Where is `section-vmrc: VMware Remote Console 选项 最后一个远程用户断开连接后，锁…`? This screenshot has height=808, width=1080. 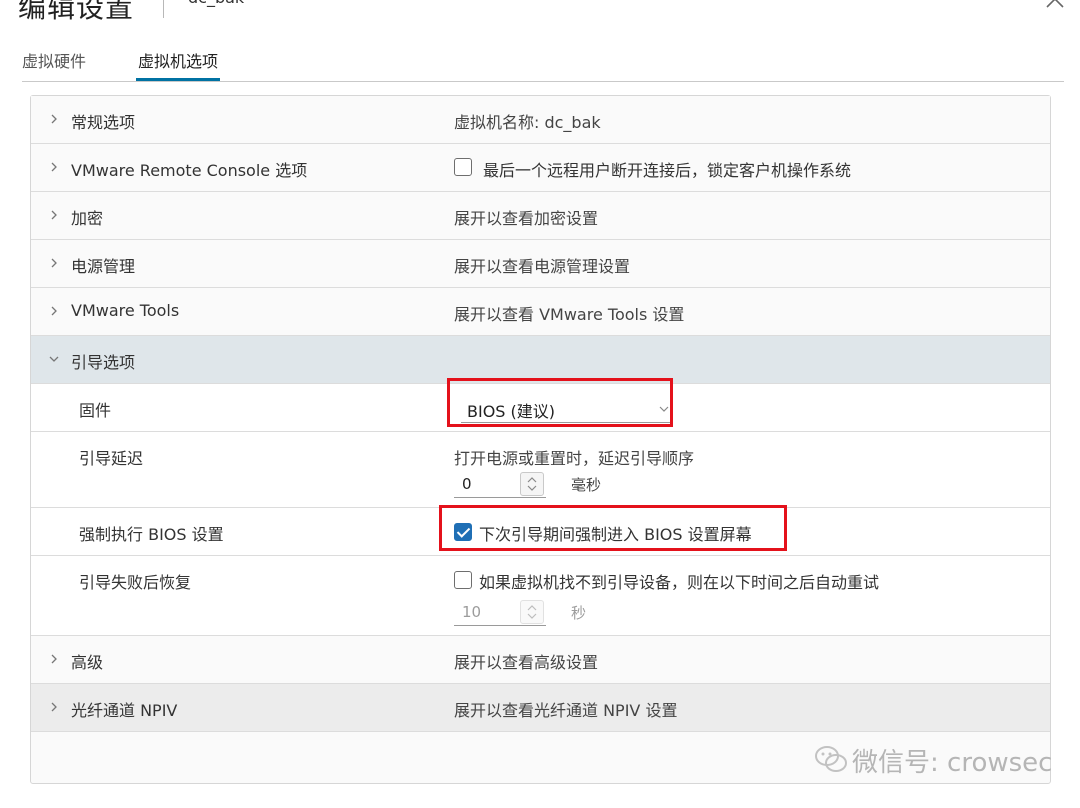
section-vmrc: VMware Remote Console 选项 最后一个远程用户断开连接后，锁… is located at coordinates (540, 168).